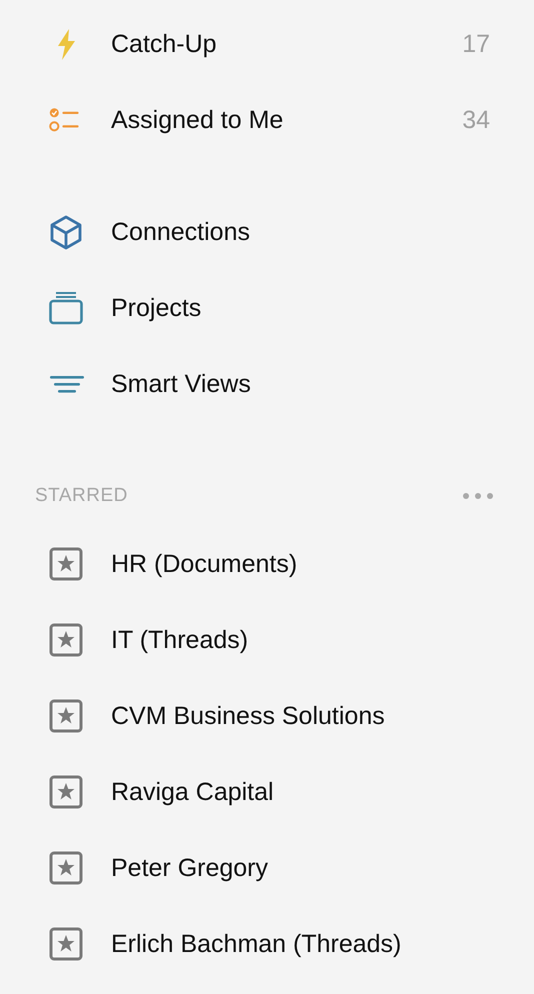 The image size is (534, 994). What do you see at coordinates (248, 716) in the screenshot?
I see `starred-label: CVM Business Solutions` at bounding box center [248, 716].